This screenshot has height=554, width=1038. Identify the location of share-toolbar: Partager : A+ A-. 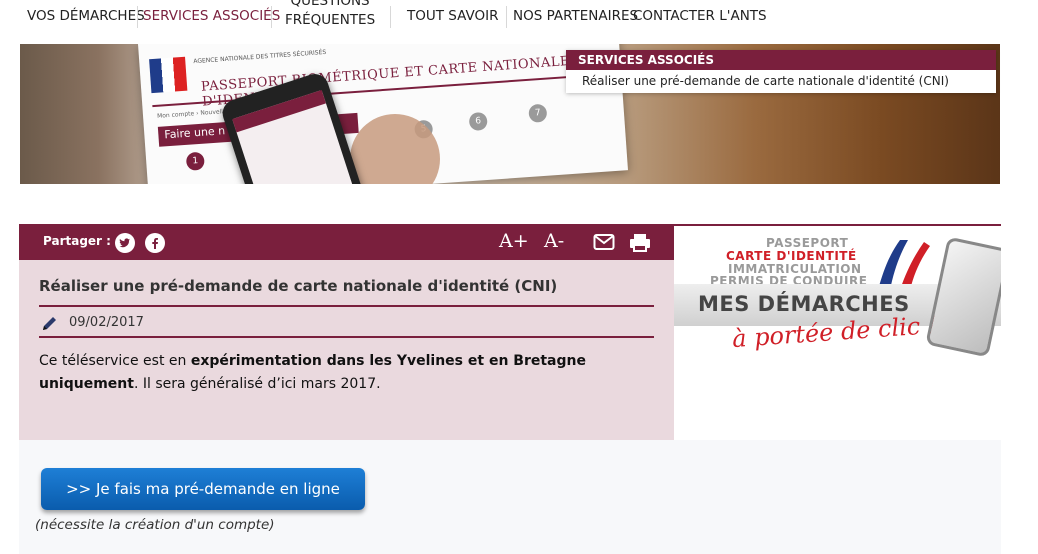
(346, 243).